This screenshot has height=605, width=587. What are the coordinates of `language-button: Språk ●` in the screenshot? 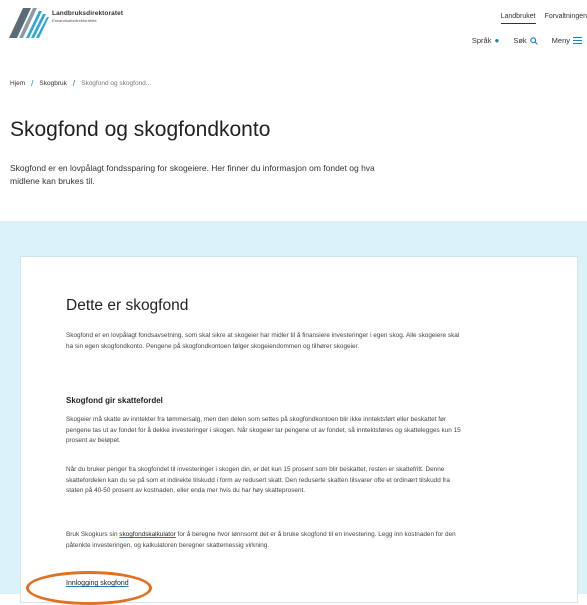 It's located at (485, 40).